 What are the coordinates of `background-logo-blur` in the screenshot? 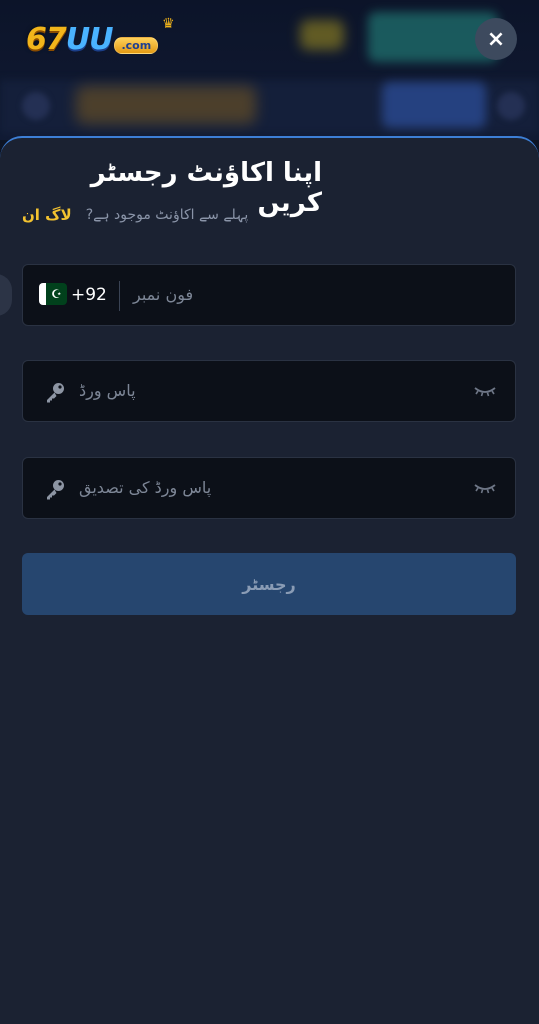 It's located at (166, 105).